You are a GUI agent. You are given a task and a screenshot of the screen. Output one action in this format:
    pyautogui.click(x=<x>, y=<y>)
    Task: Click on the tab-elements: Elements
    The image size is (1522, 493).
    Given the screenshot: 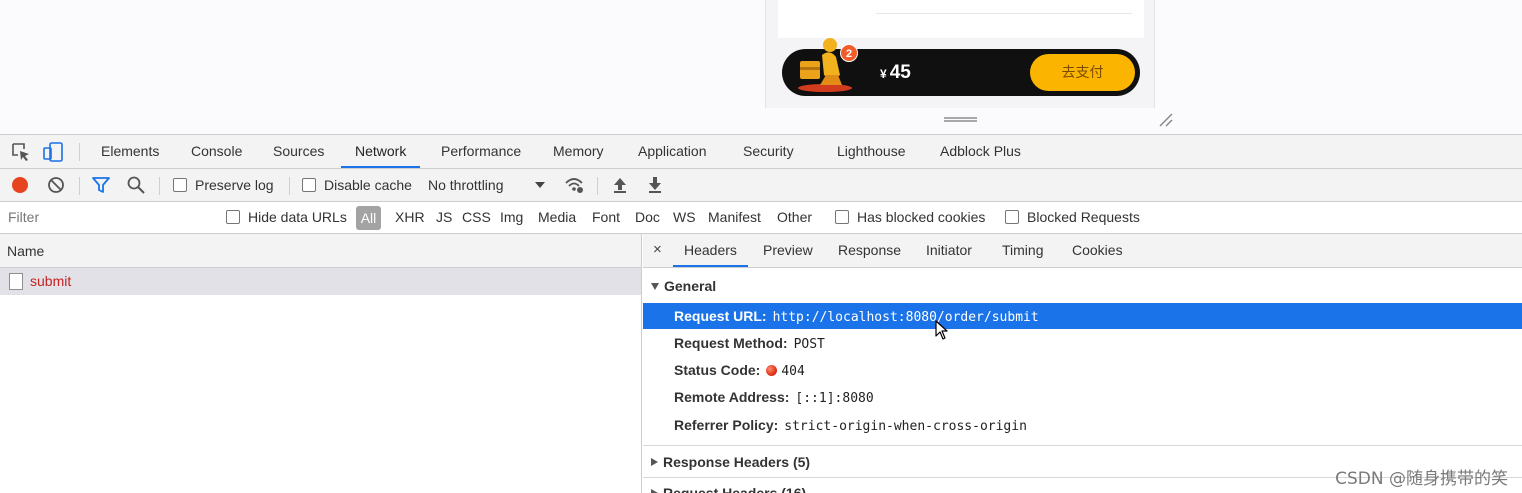 What is the action you would take?
    pyautogui.click(x=130, y=151)
    